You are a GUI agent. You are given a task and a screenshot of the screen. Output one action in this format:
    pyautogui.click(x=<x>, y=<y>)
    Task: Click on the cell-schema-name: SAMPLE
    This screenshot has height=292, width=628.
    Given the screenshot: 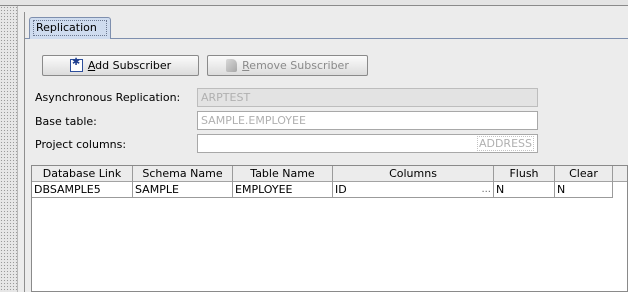 What is the action you would take?
    pyautogui.click(x=183, y=190)
    